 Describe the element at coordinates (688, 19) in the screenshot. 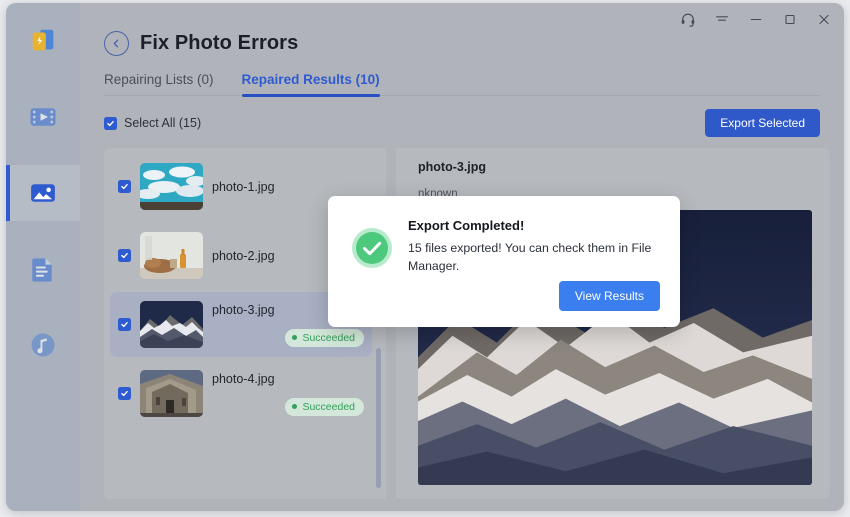

I see `headset-icon` at that location.